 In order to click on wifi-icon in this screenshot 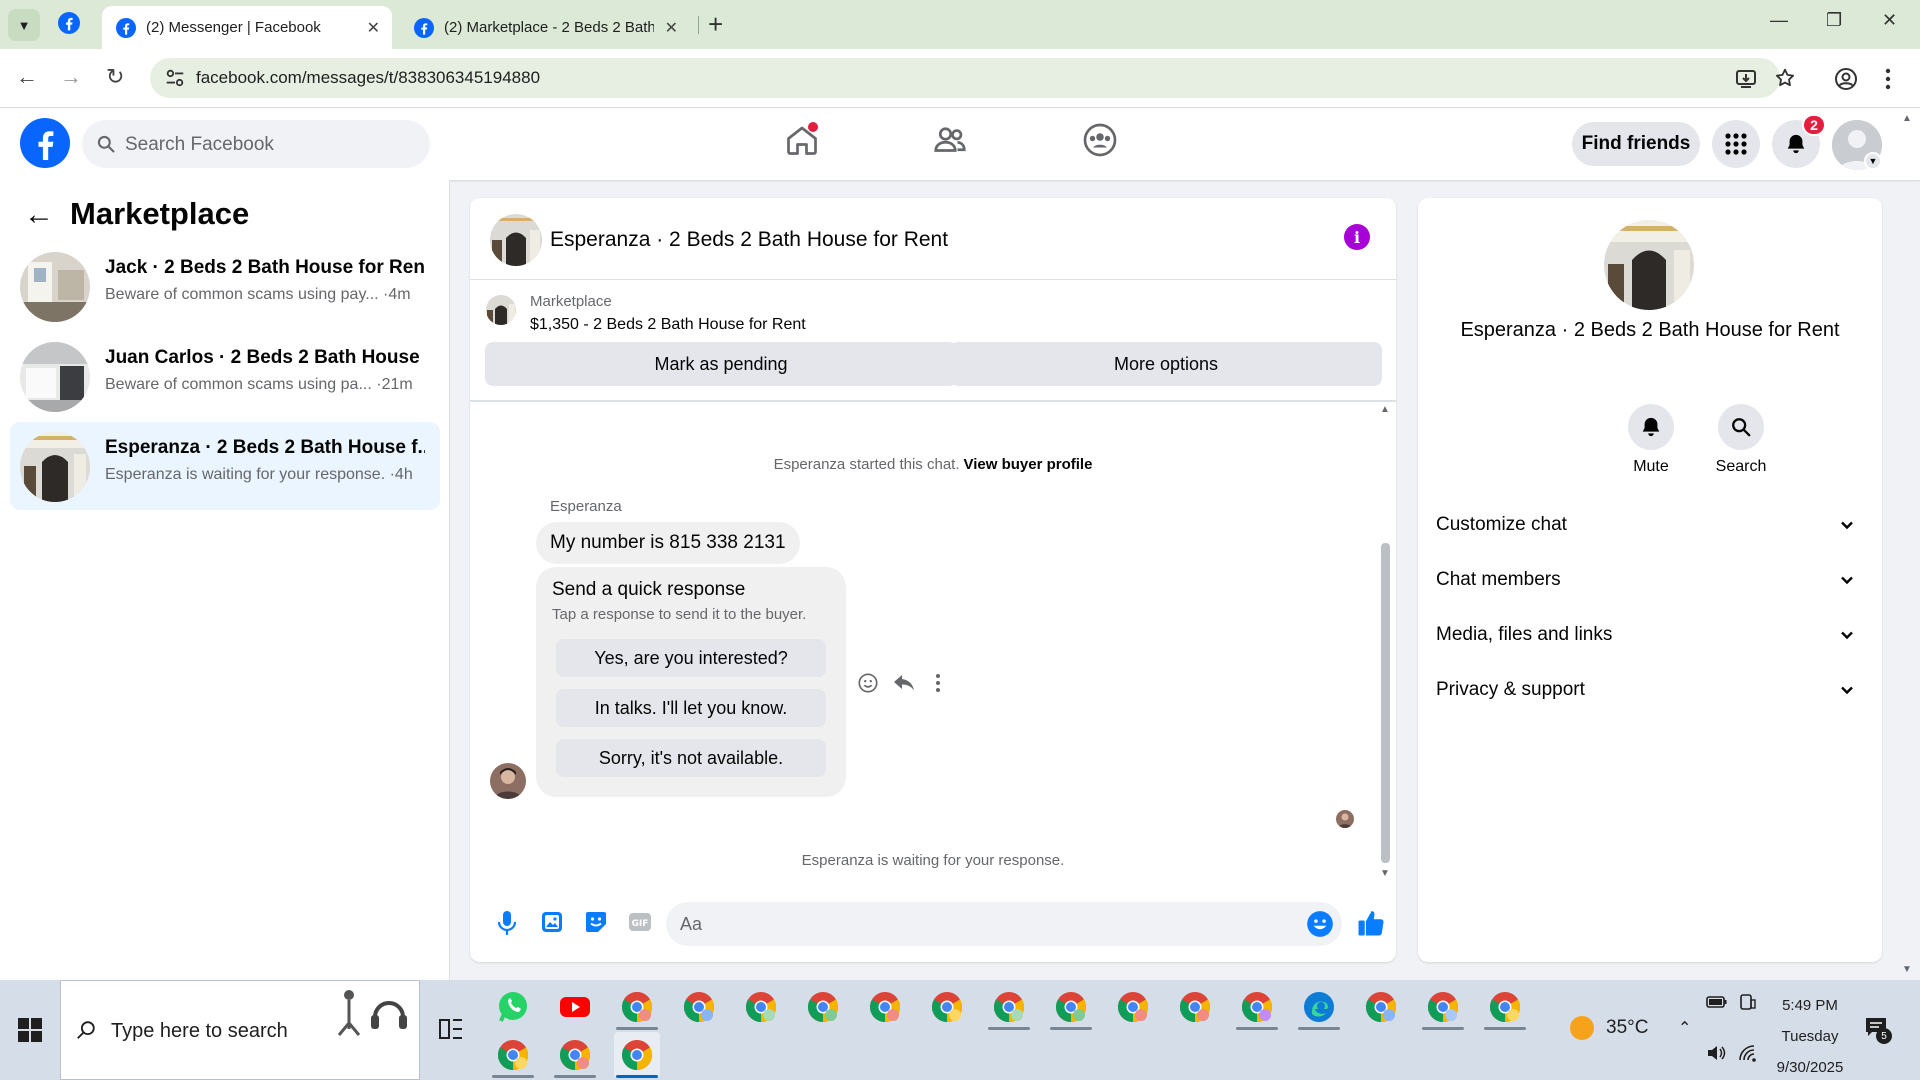, I will do `click(1748, 1053)`.